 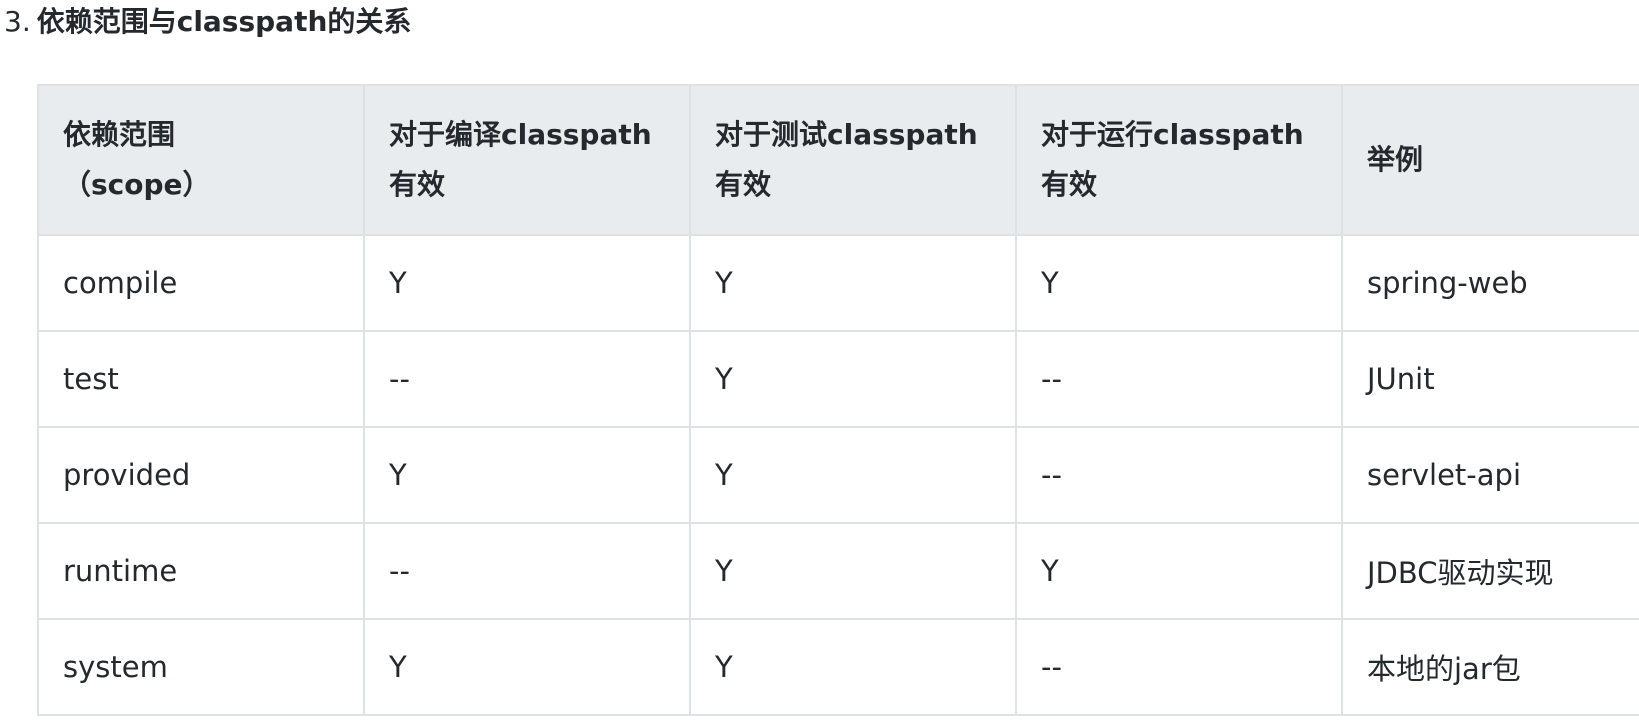 What do you see at coordinates (1490, 379) in the screenshot?
I see `cell-example: JUnit` at bounding box center [1490, 379].